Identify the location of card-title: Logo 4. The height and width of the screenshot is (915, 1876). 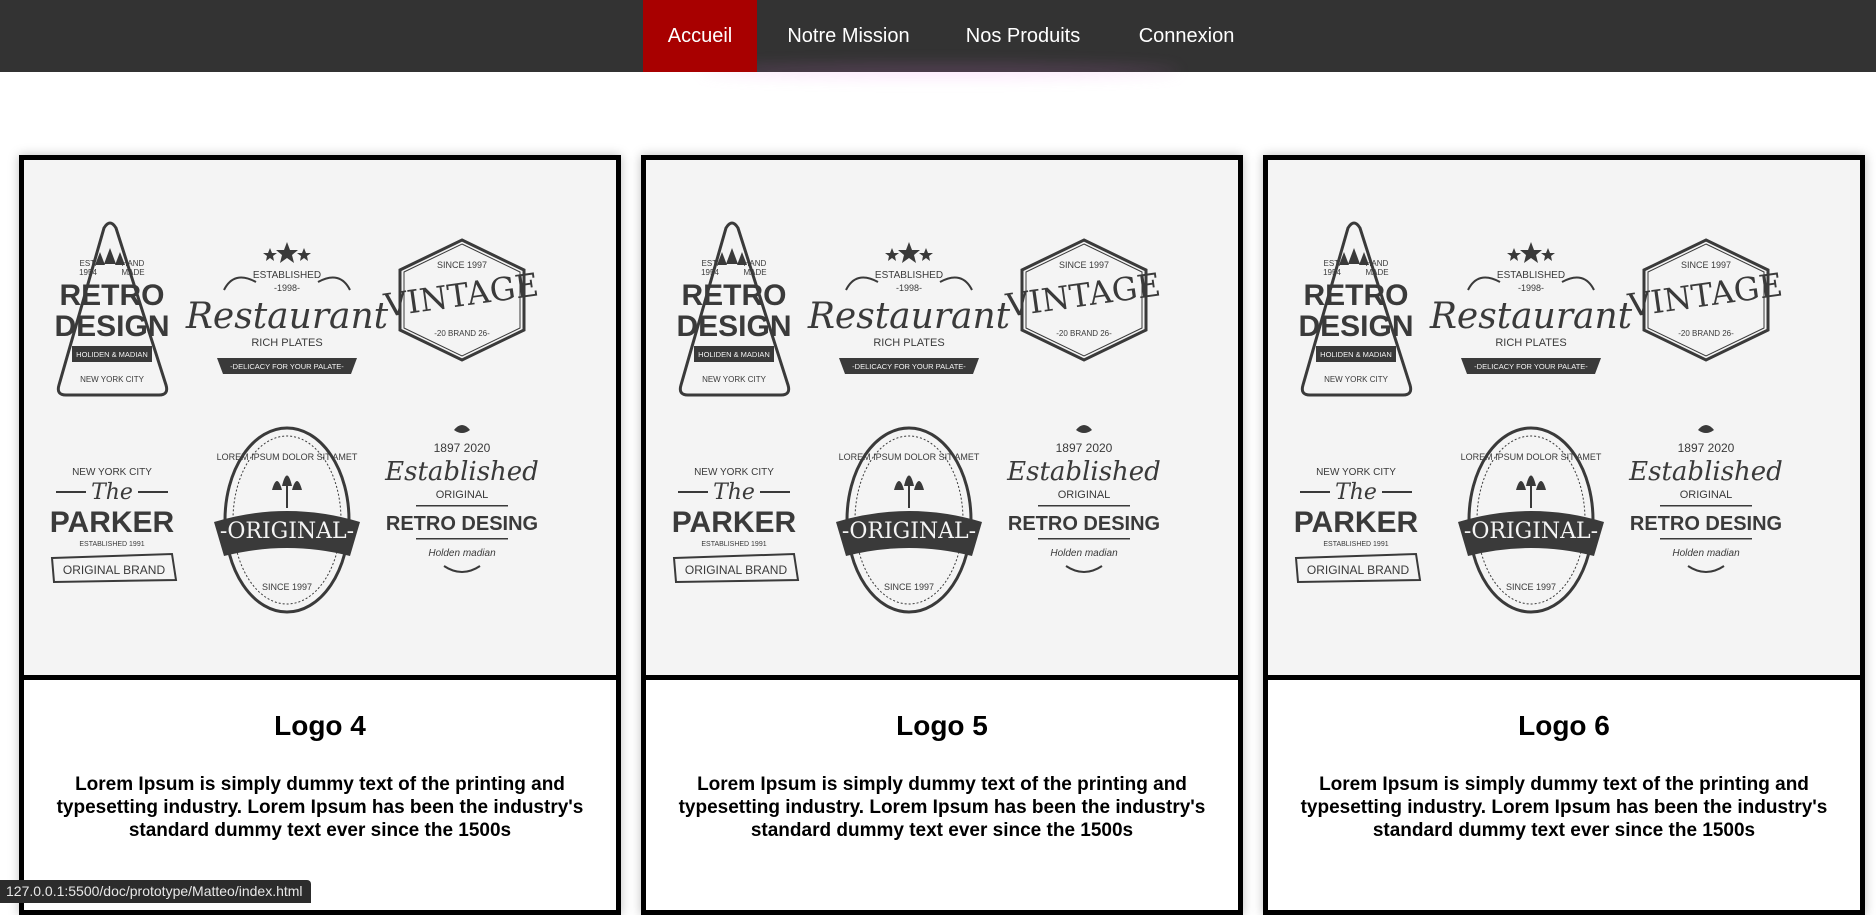
(320, 725).